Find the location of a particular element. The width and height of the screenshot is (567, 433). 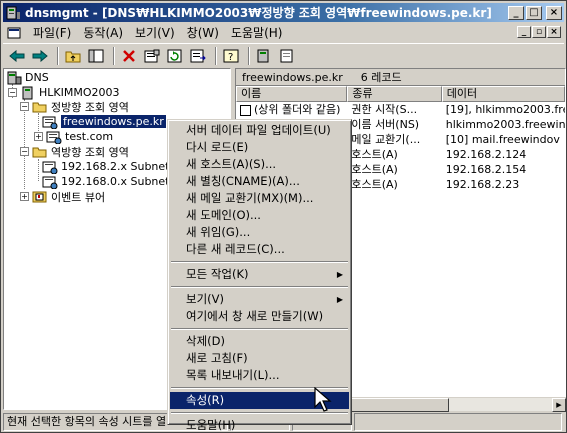

ctx-delete: 삭제(D) is located at coordinates (259, 341).